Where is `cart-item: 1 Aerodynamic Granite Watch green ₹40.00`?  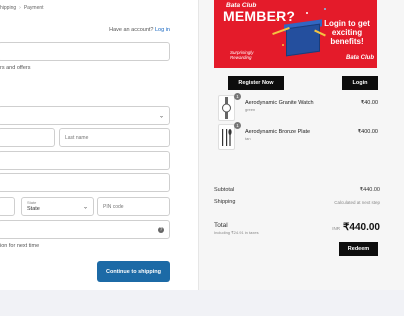 cart-item: 1 Aerodynamic Granite Watch green ₹40.00 is located at coordinates (300, 108).